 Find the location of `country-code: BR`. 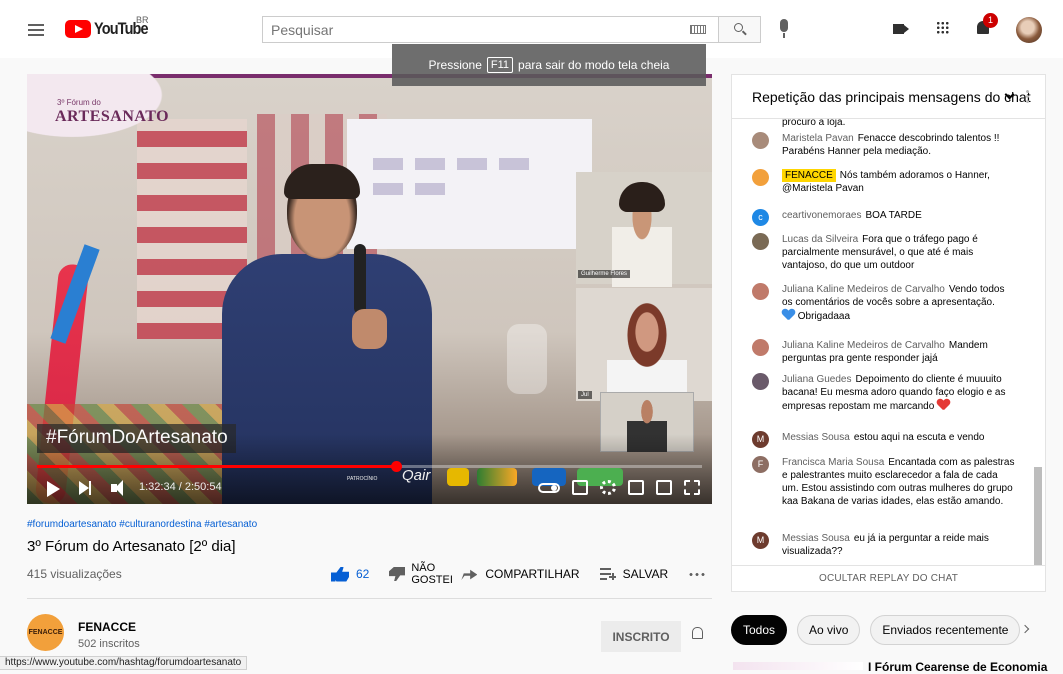

country-code: BR is located at coordinates (142, 20).